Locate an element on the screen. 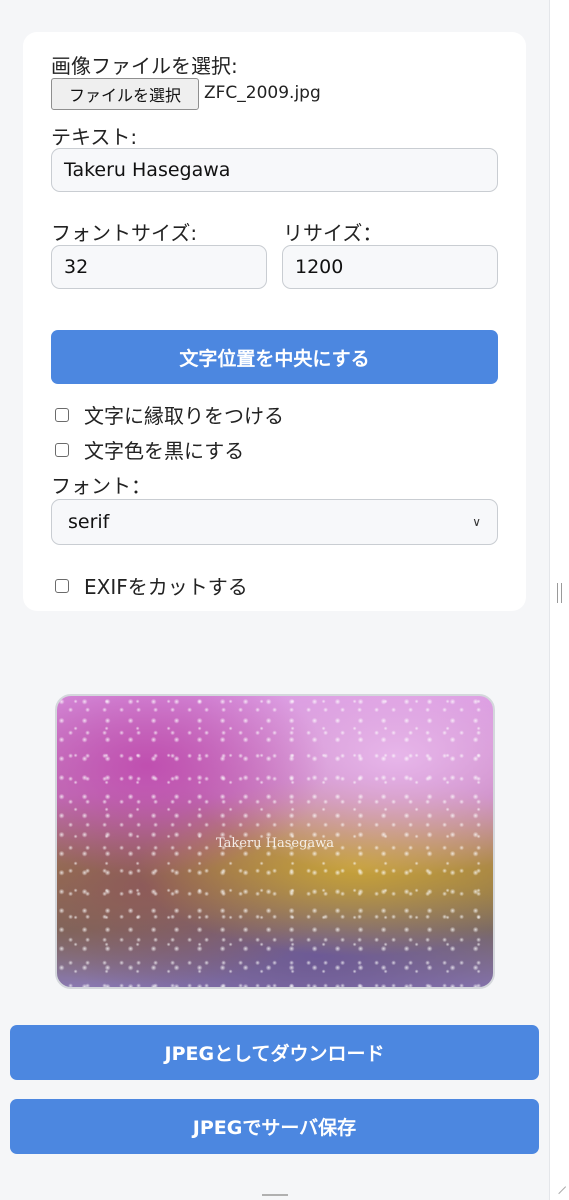  preview-watermark-text: Takeru Hasegawa is located at coordinates (275, 843).